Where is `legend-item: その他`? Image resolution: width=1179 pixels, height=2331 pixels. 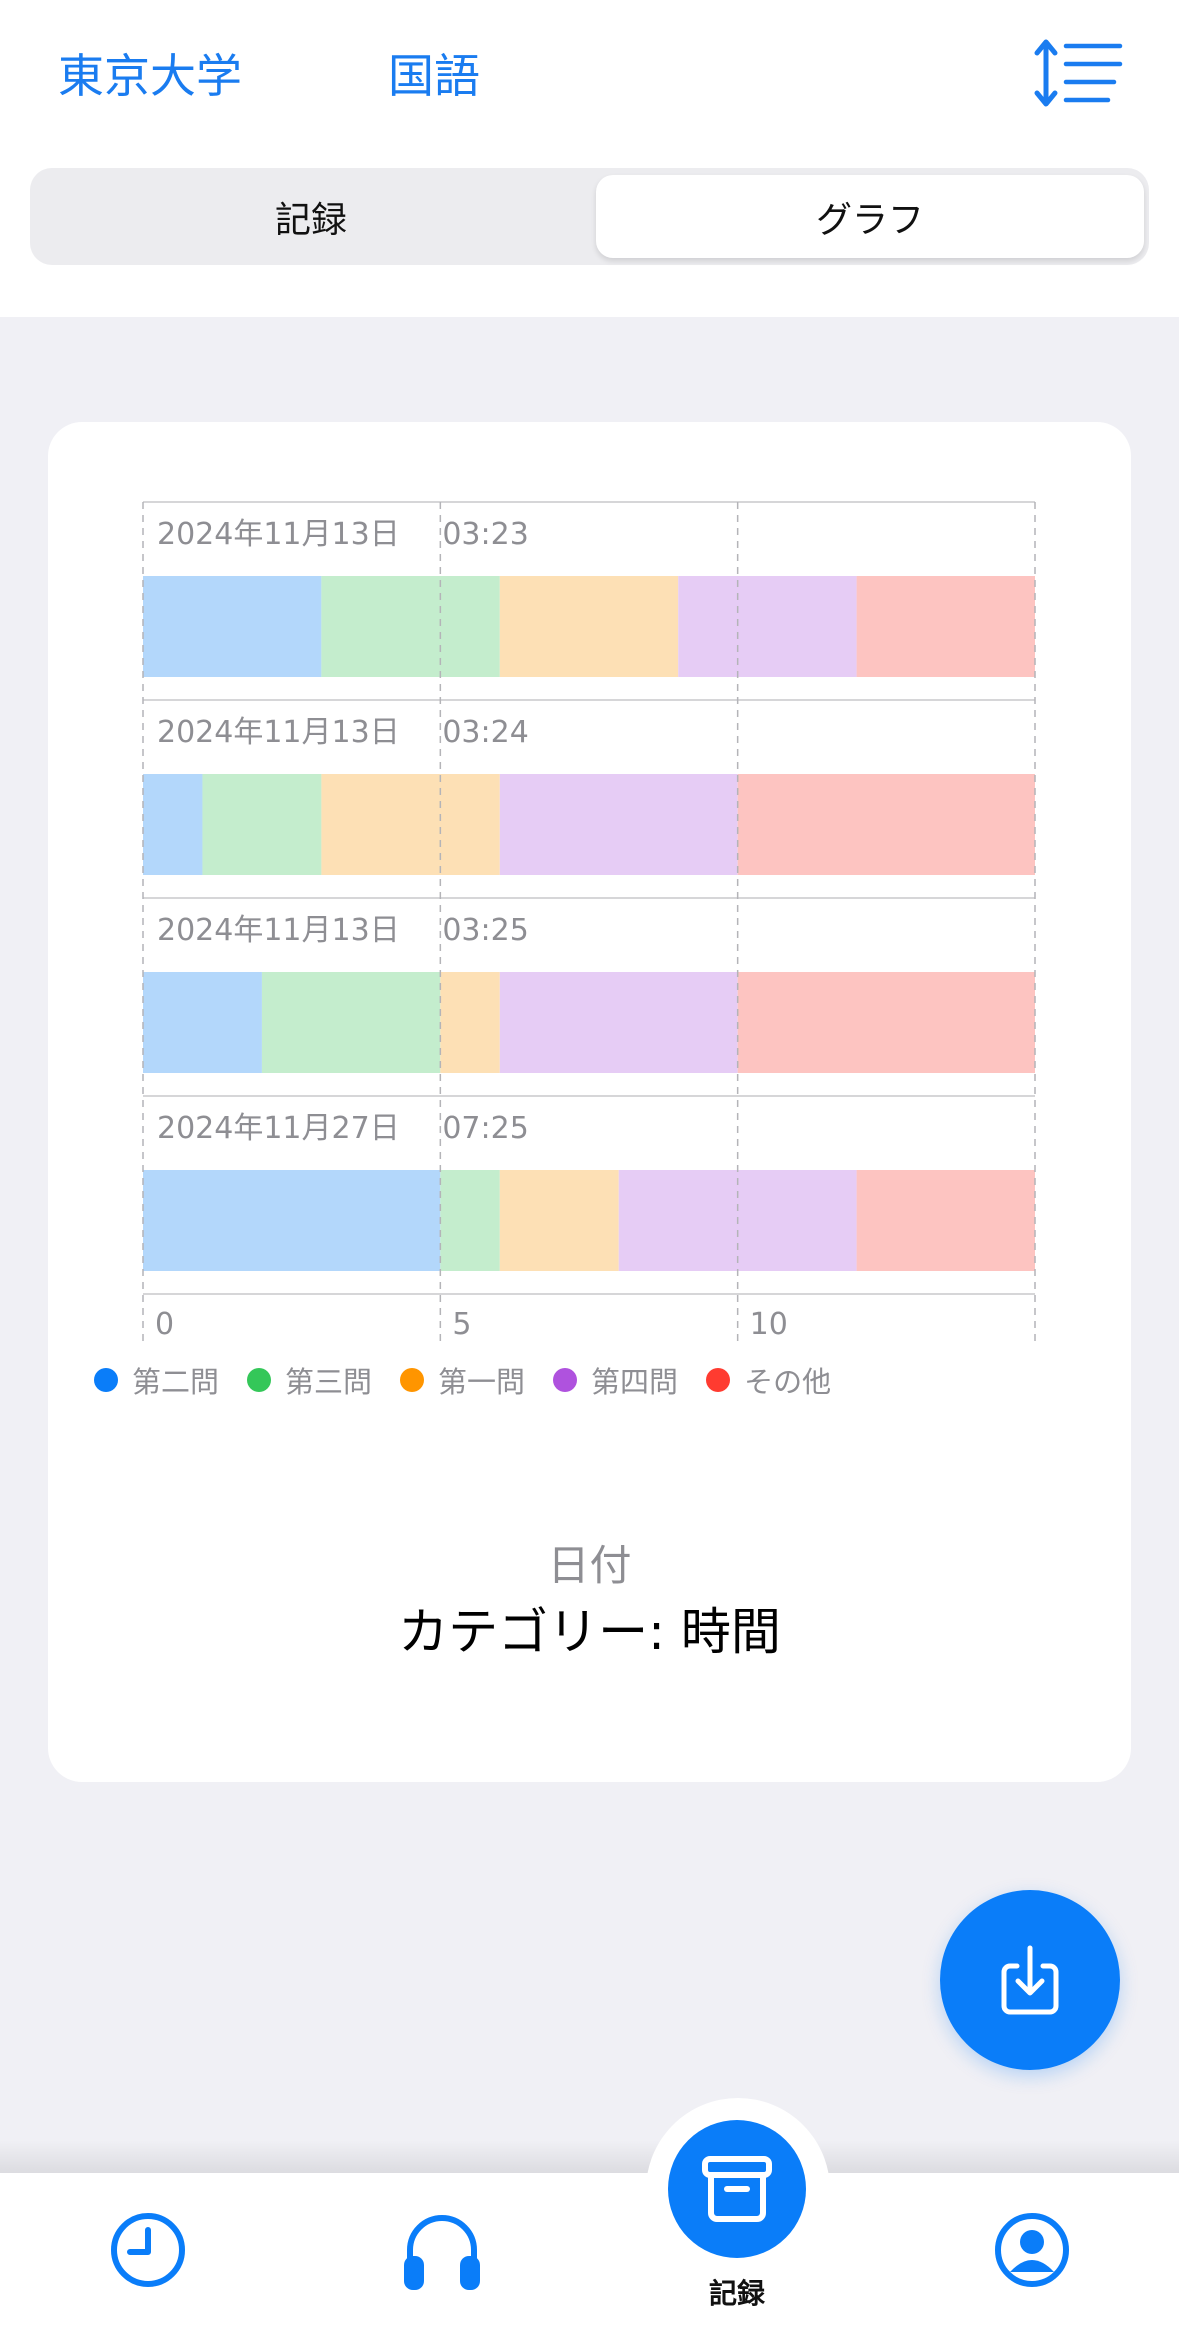 legend-item: その他 is located at coordinates (768, 1380).